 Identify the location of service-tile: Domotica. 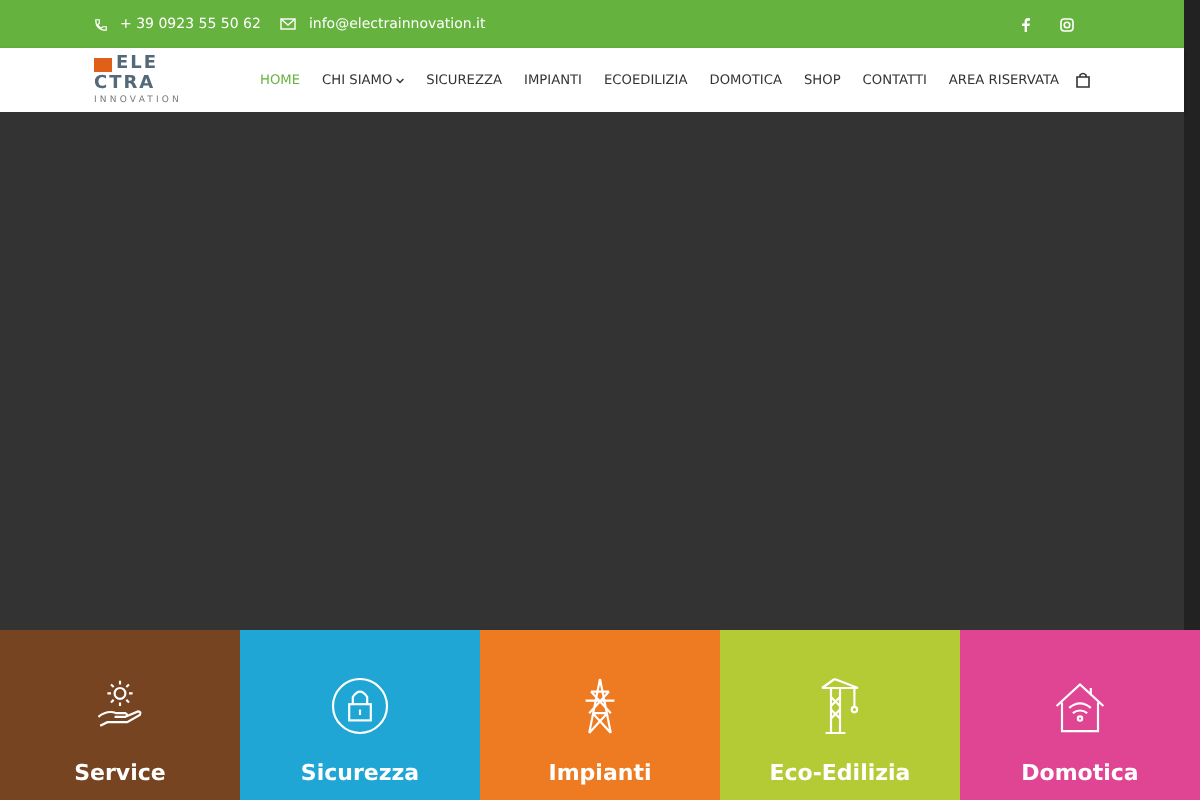
(1080, 715).